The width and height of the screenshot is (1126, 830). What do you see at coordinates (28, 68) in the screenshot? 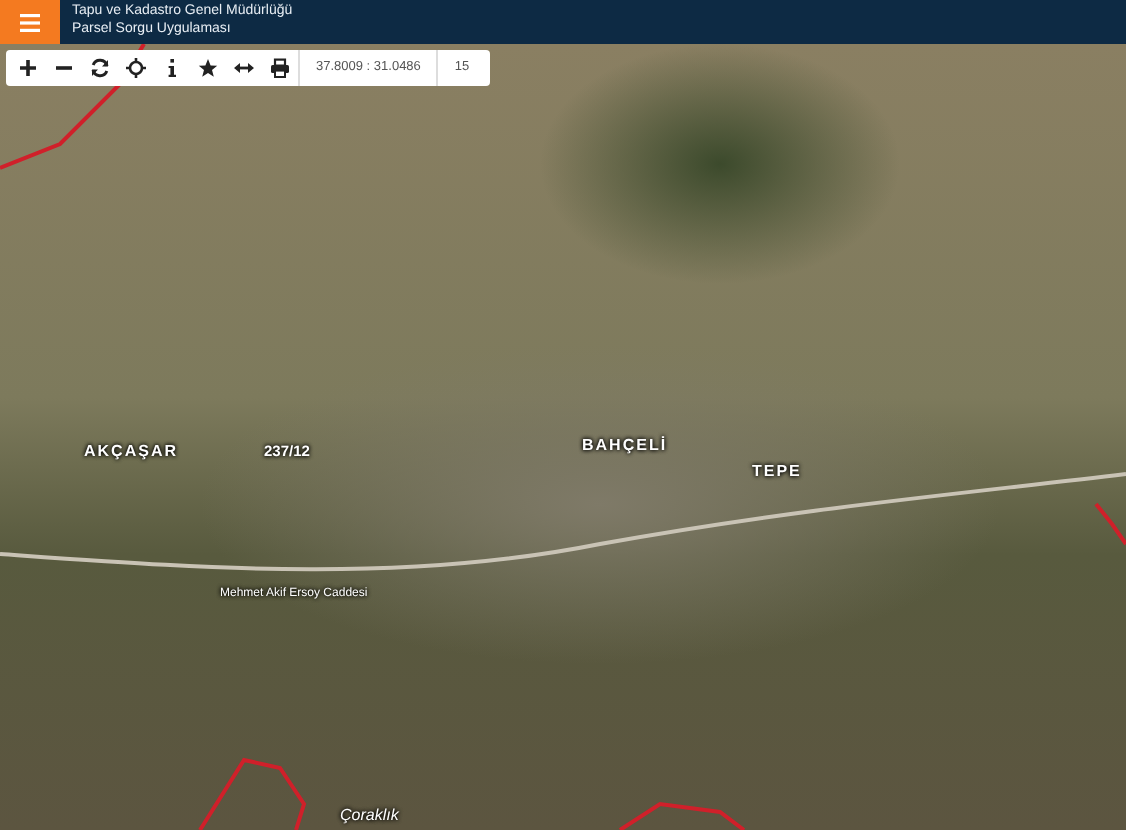
I see `zoom-in-icon` at bounding box center [28, 68].